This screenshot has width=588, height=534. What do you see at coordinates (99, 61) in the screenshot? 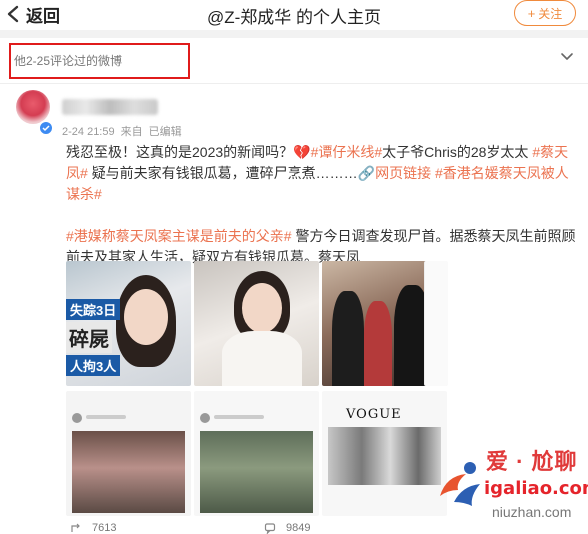
I see `highlight-box` at bounding box center [99, 61].